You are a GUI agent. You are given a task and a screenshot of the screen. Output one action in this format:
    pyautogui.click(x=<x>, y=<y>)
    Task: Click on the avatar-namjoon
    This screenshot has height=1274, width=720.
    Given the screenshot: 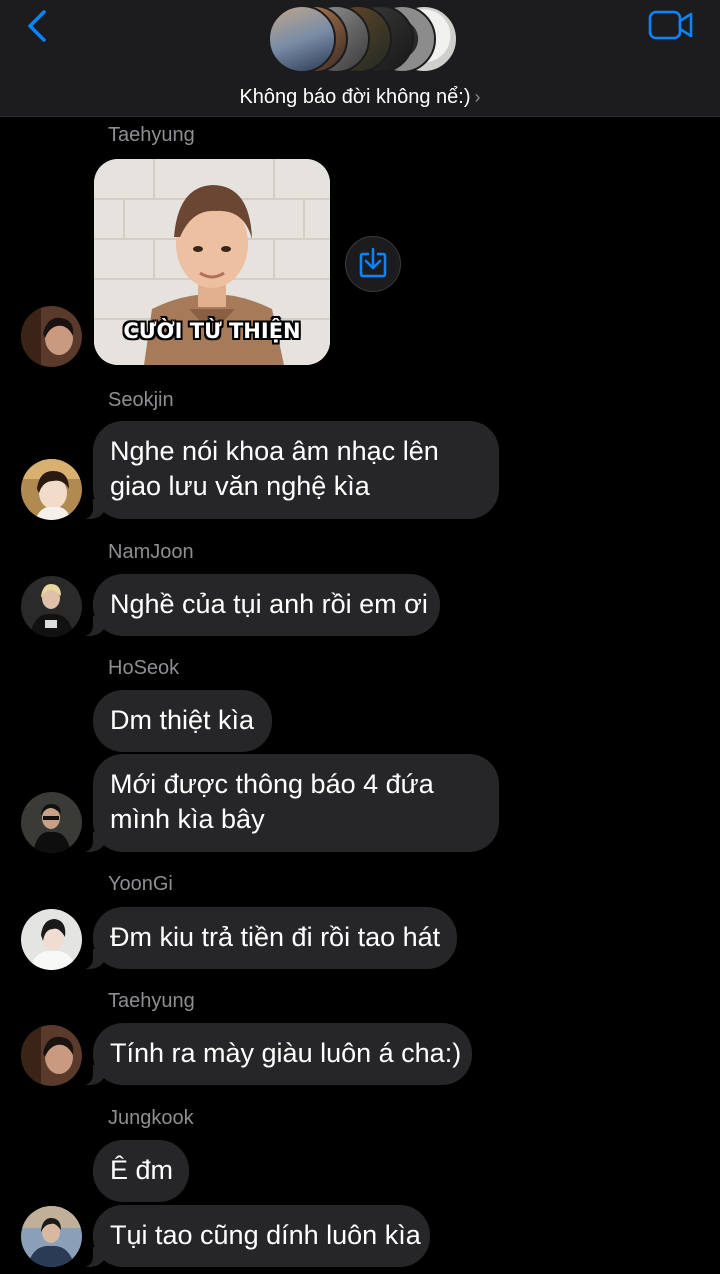 What is the action you would take?
    pyautogui.click(x=51, y=606)
    